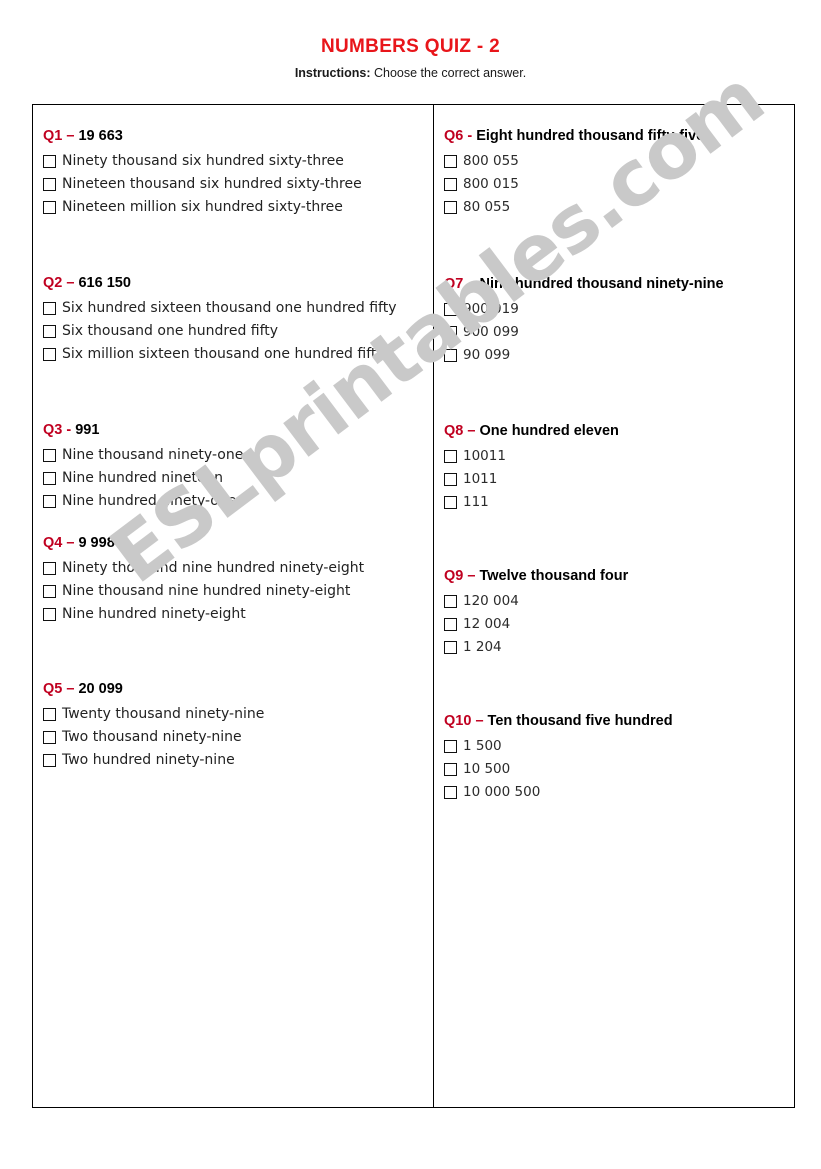 This screenshot has height=1169, width=821. What do you see at coordinates (619, 479) in the screenshot?
I see `answer-option: 1011` at bounding box center [619, 479].